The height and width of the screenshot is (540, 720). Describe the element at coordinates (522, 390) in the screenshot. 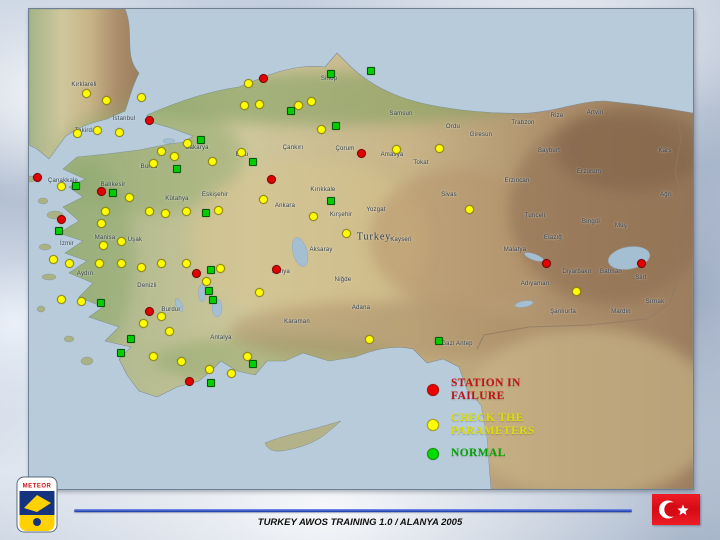

I see `legend-item-failure: STATION IN FAILURE` at that location.